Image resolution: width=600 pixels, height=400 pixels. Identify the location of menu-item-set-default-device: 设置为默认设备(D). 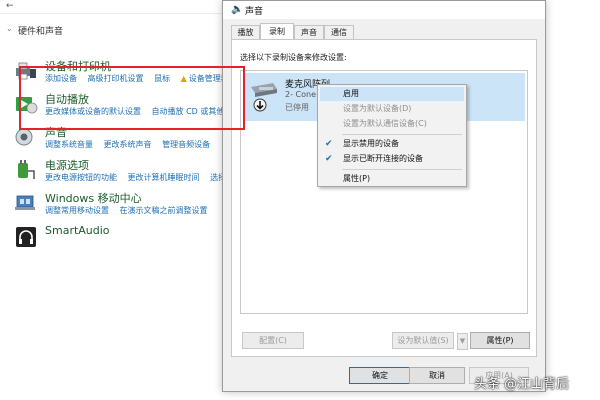
(392, 109).